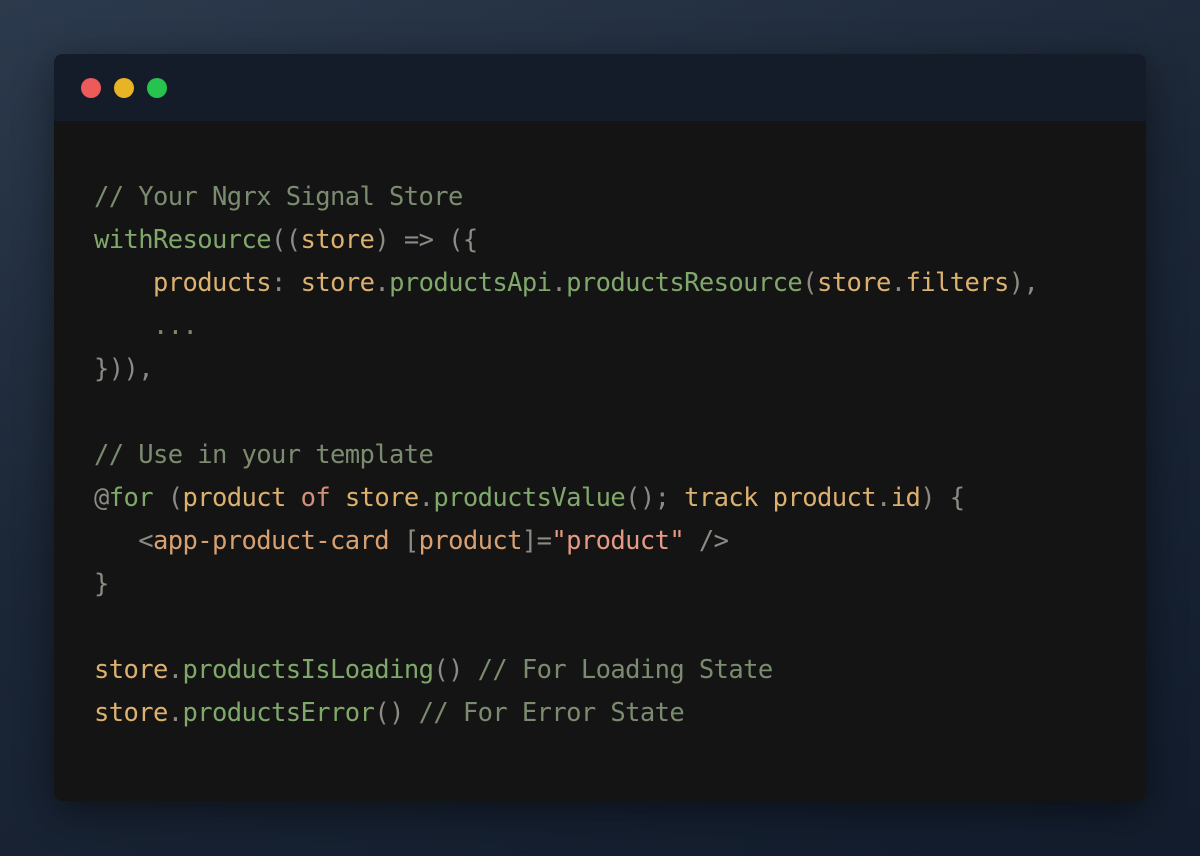 The image size is (1200, 856). I want to click on code-token-punctuation: ();, so click(655, 498).